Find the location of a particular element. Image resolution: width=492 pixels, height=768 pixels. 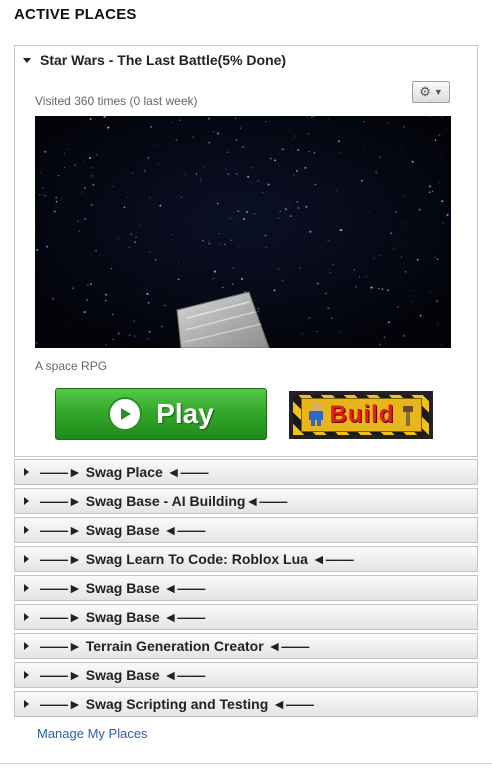

place-row: ——► Swag Base - AI Building◄—— is located at coordinates (246, 501).